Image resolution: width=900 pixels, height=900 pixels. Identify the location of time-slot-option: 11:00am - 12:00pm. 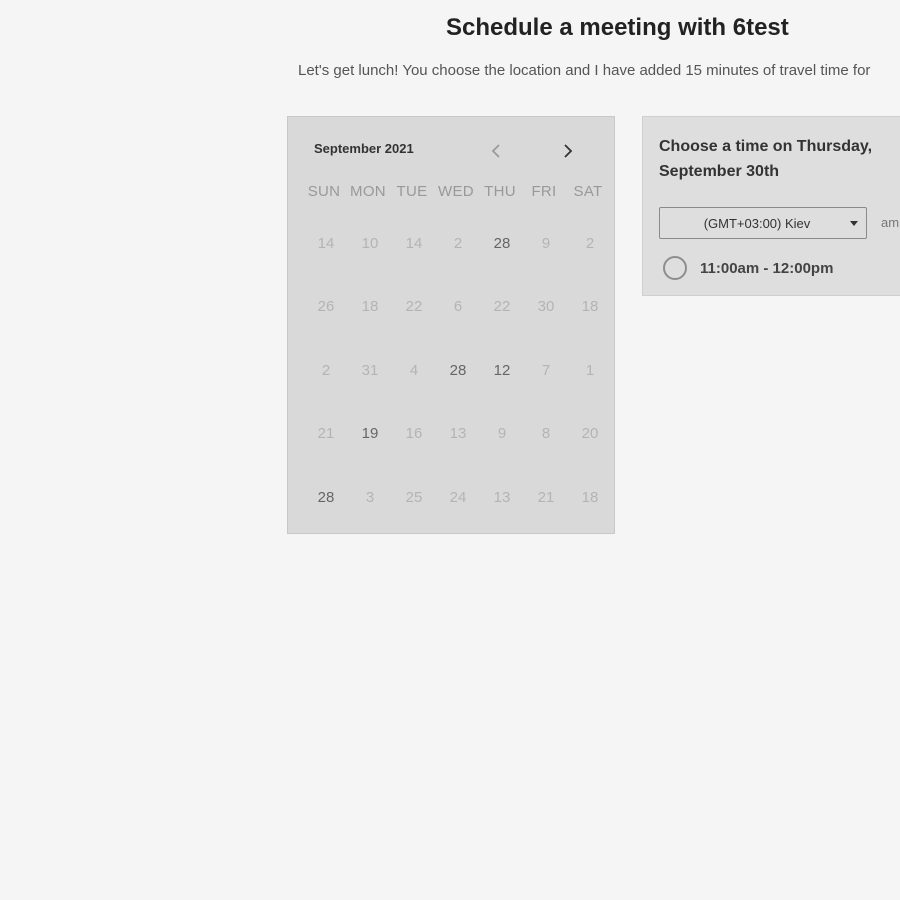
(748, 268).